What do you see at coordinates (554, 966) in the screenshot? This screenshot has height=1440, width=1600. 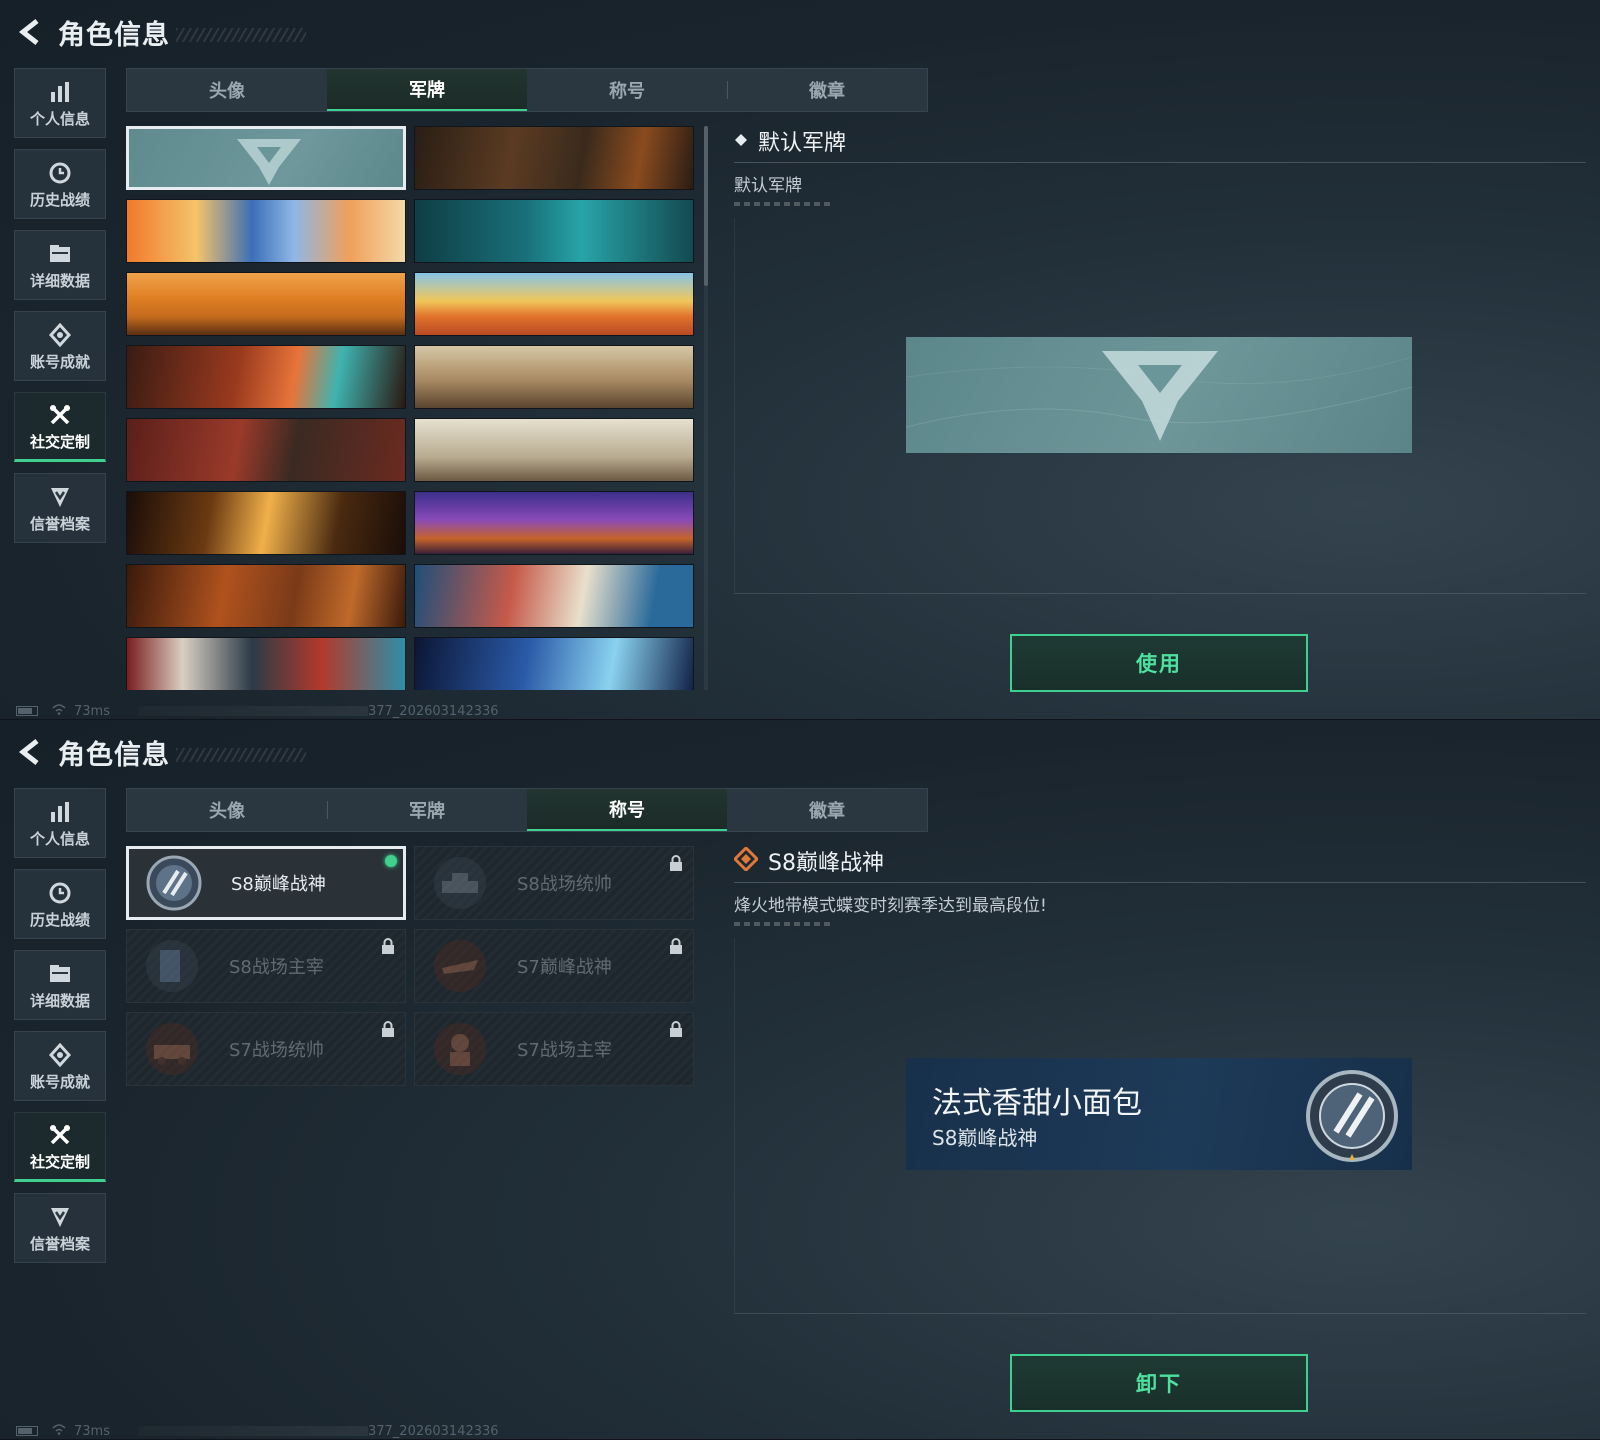 I see `title-card: S7巅峰战神` at bounding box center [554, 966].